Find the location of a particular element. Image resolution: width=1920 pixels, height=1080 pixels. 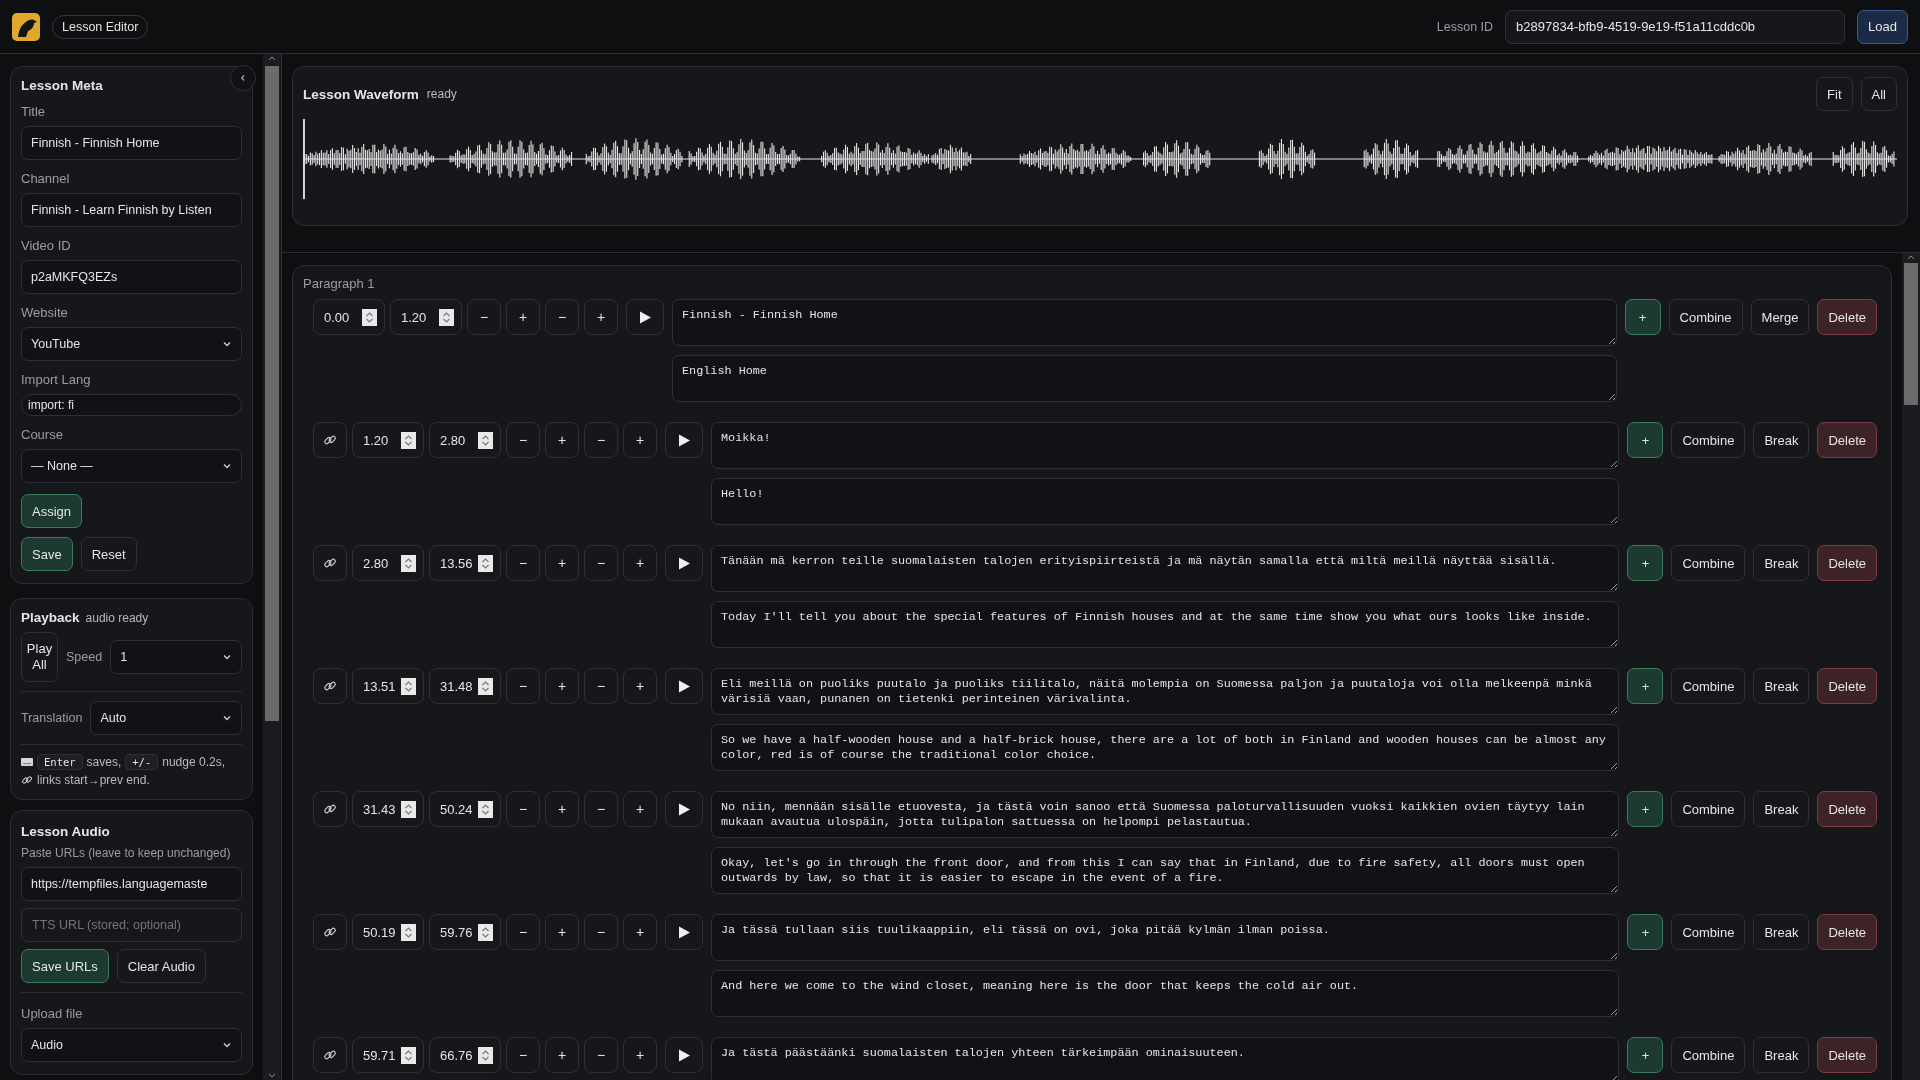

time-field: 13.56 is located at coordinates (465, 563).